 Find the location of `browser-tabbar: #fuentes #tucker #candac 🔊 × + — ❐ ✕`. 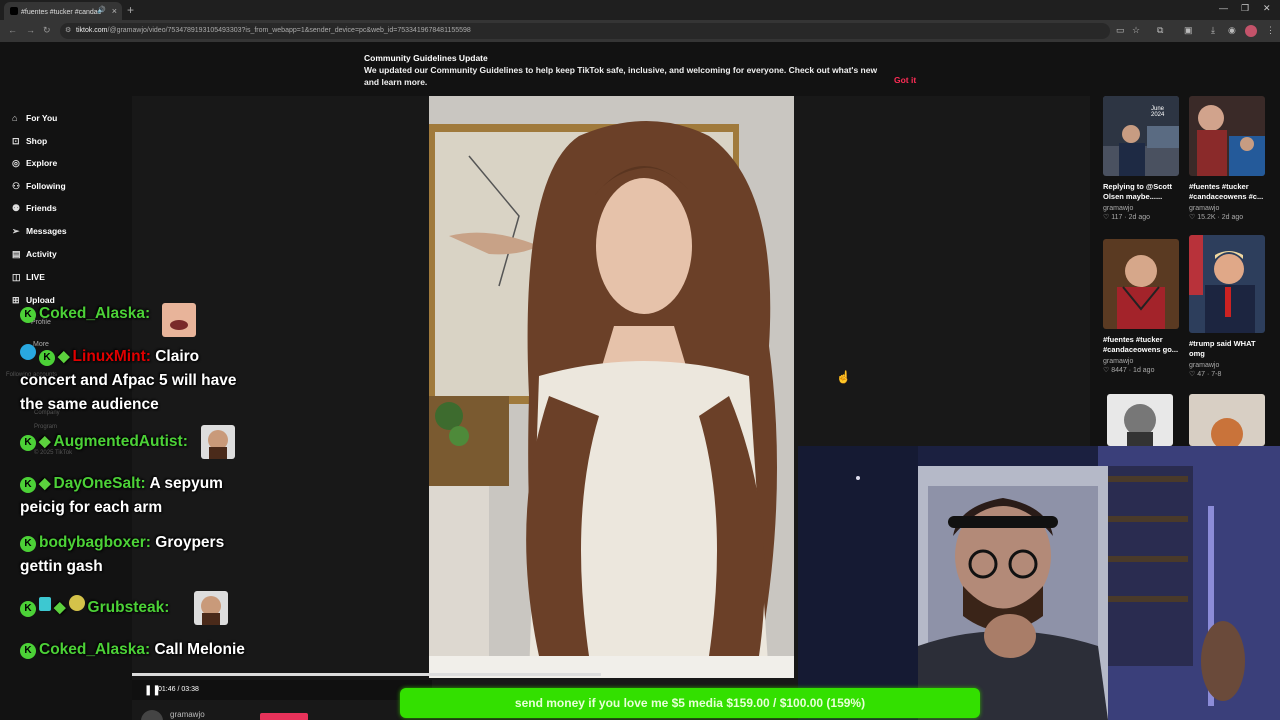

browser-tabbar: #fuentes #tucker #candac 🔊 × + — ❐ ✕ is located at coordinates (640, 10).